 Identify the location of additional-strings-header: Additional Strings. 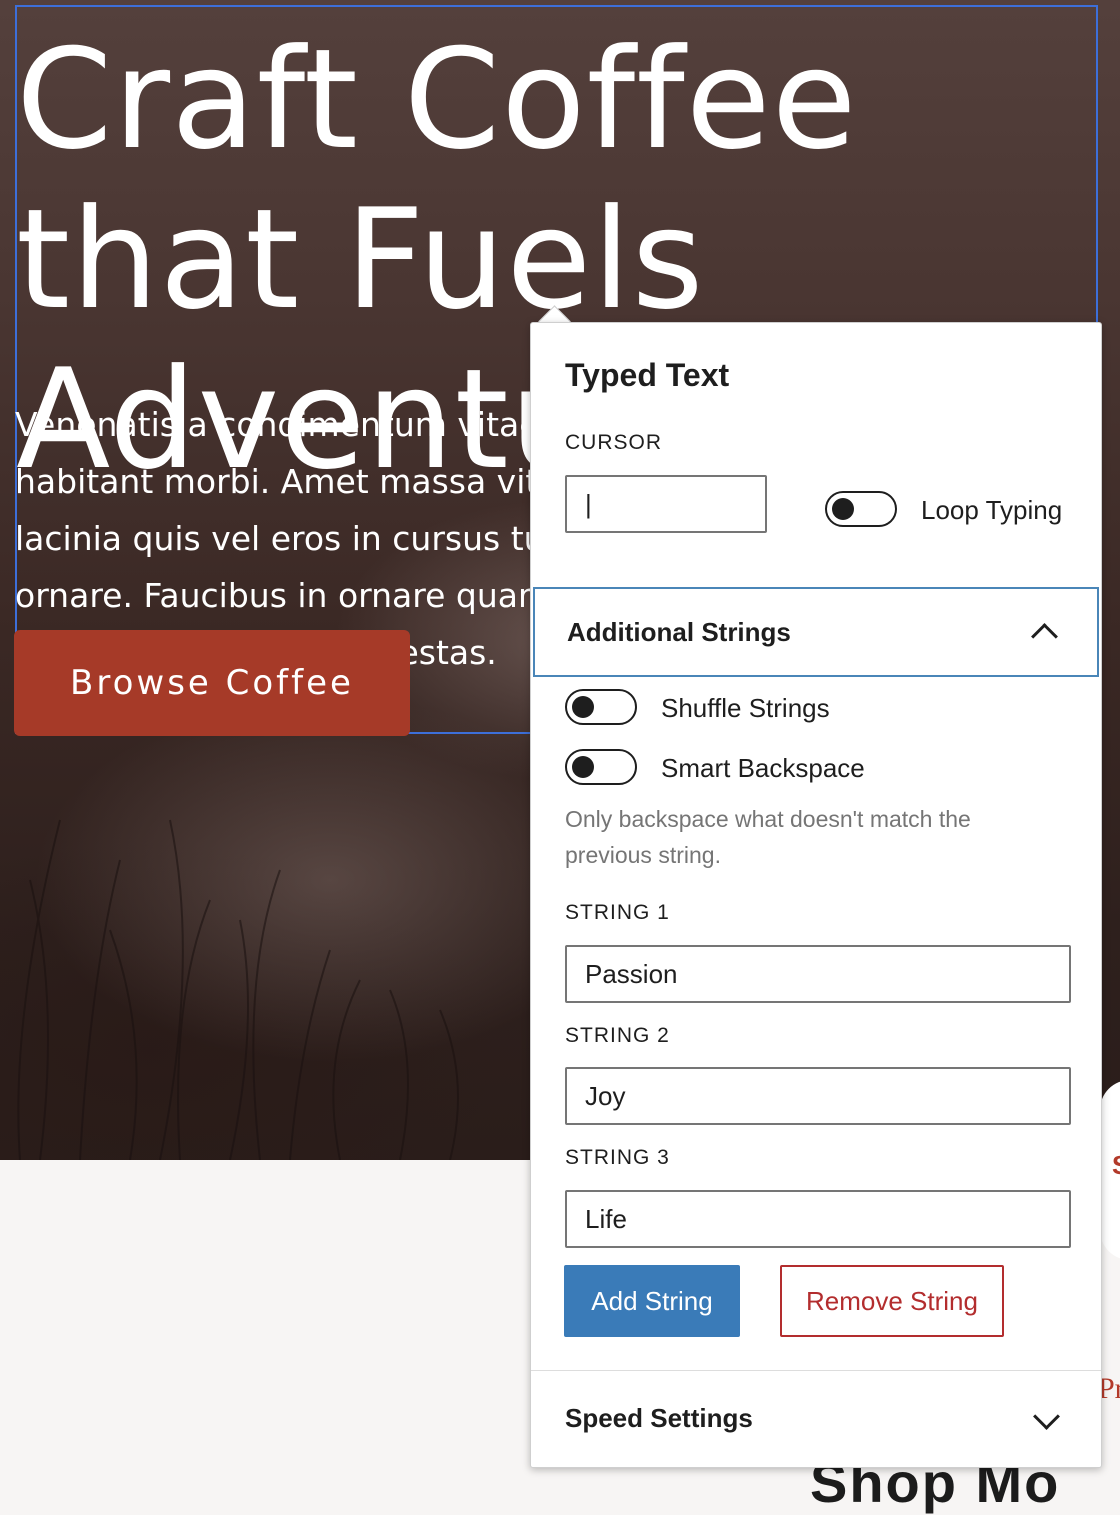
(816, 632).